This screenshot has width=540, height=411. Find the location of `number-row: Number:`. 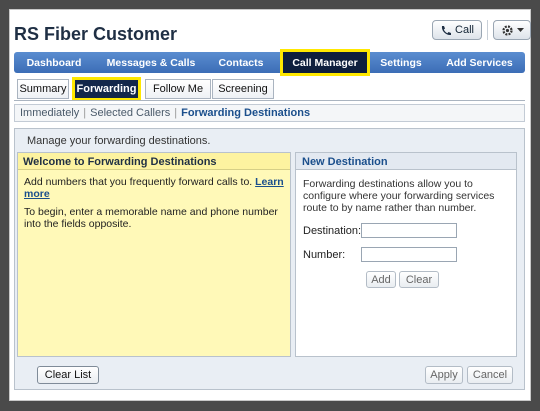

number-row: Number: is located at coordinates (380, 254).